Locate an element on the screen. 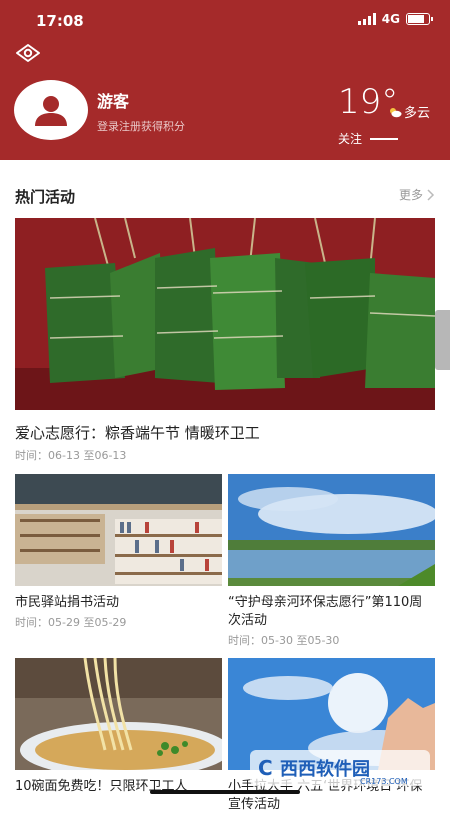 The width and height of the screenshot is (450, 814). avatar is located at coordinates (51, 110).